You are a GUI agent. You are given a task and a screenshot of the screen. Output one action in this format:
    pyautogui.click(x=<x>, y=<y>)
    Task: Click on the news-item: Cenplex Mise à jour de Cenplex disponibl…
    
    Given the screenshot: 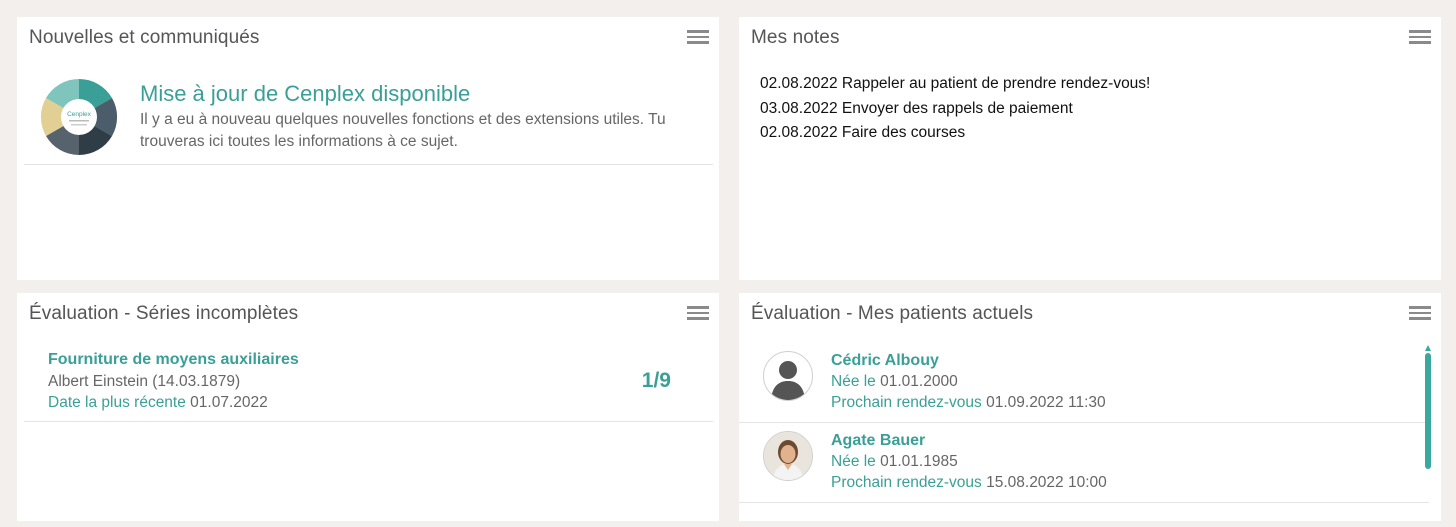 What is the action you would take?
    pyautogui.click(x=368, y=119)
    